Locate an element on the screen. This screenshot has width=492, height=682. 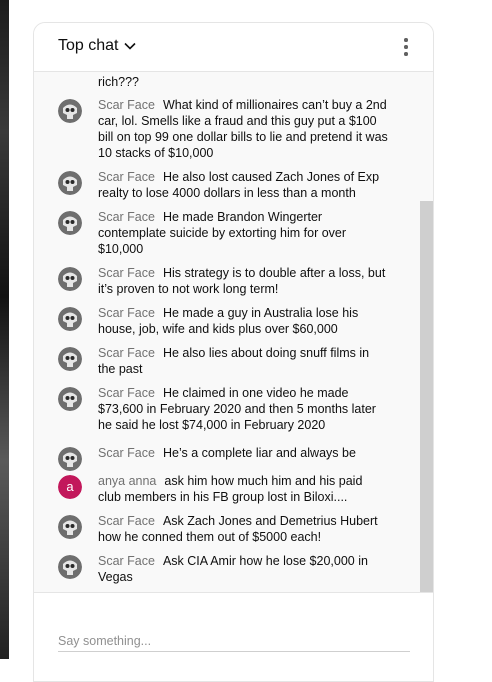
chat-header: Top chat is located at coordinates (233, 47).